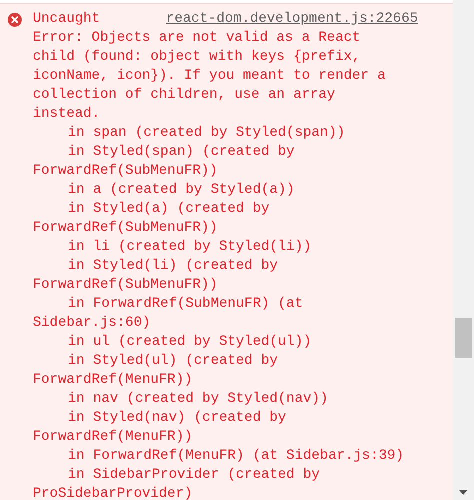 Image resolution: width=474 pixels, height=500 pixels. What do you see at coordinates (66, 19) in the screenshot?
I see `uncaught-label: Uncaught` at bounding box center [66, 19].